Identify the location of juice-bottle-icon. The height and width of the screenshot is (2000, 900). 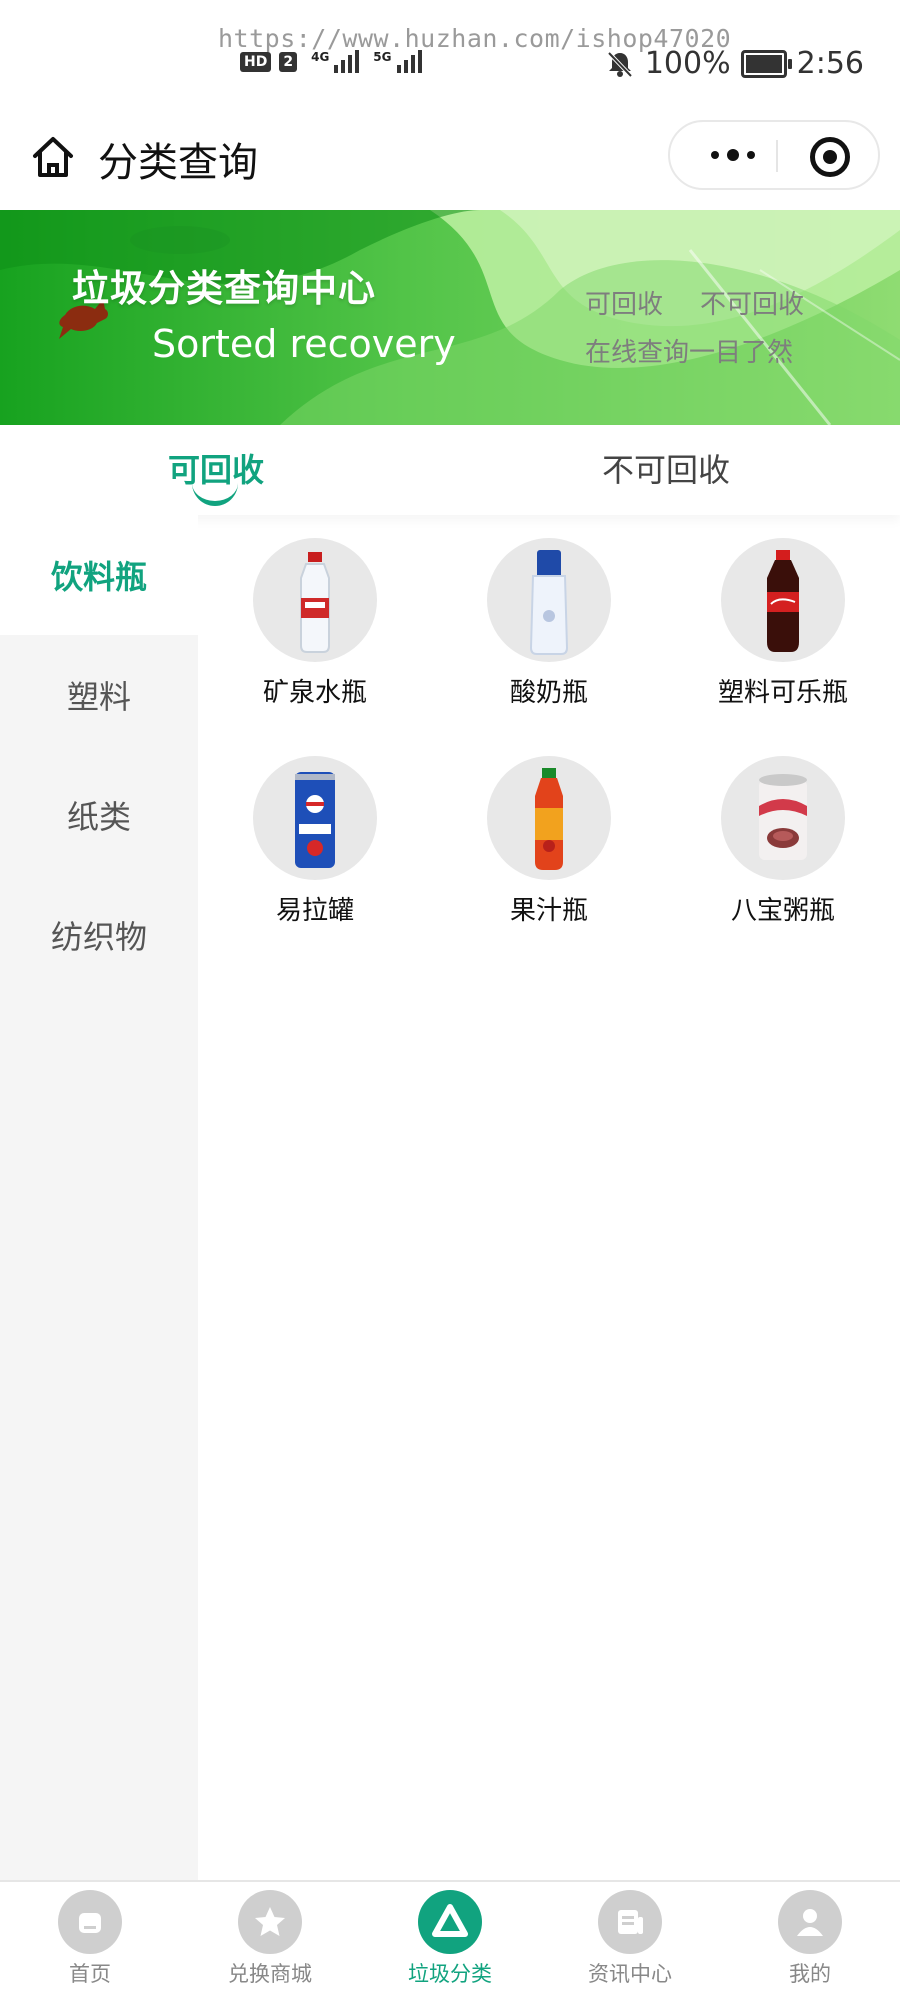
(549, 819).